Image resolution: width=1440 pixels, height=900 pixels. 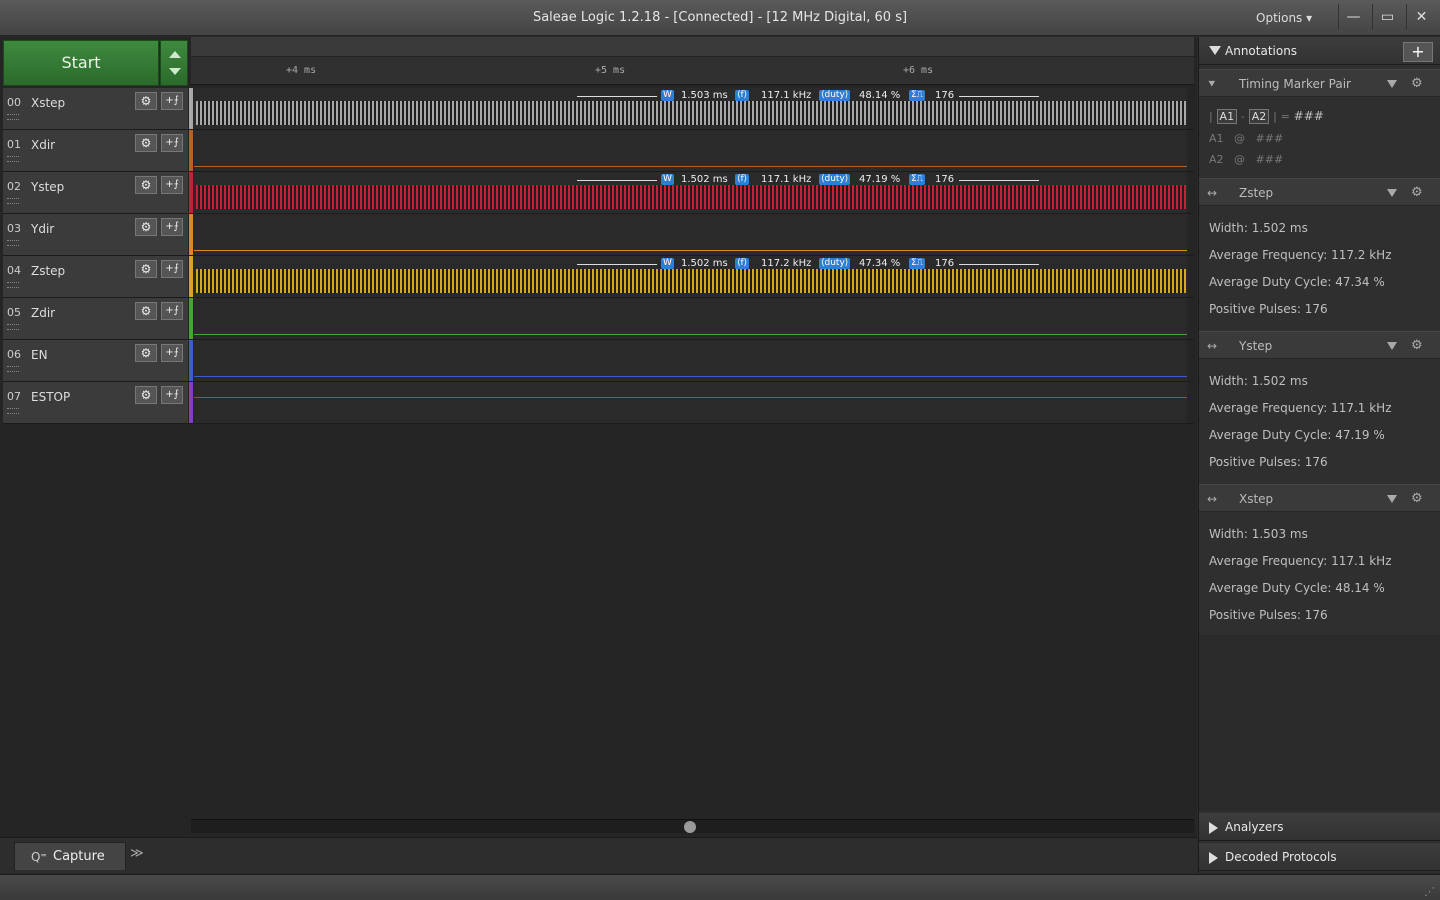 What do you see at coordinates (174, 63) in the screenshot?
I see `start-options-button` at bounding box center [174, 63].